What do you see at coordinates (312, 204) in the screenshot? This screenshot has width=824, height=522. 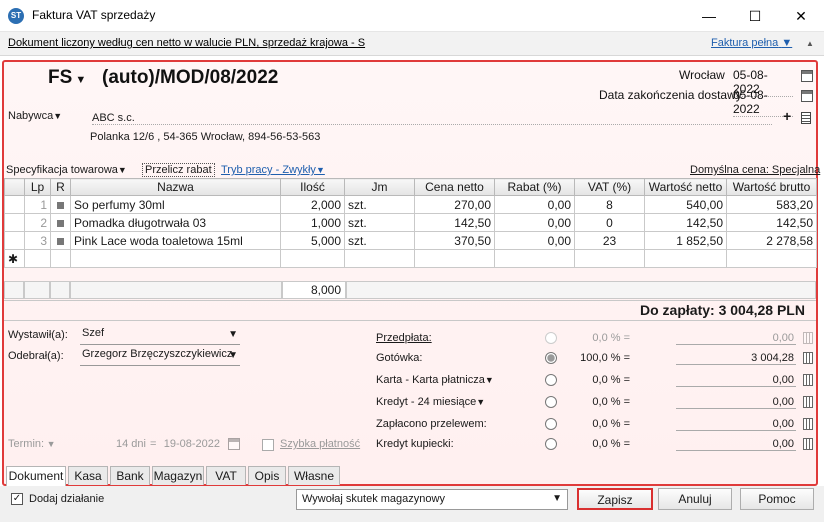 I see `cell-ilosc: 2,000` at bounding box center [312, 204].